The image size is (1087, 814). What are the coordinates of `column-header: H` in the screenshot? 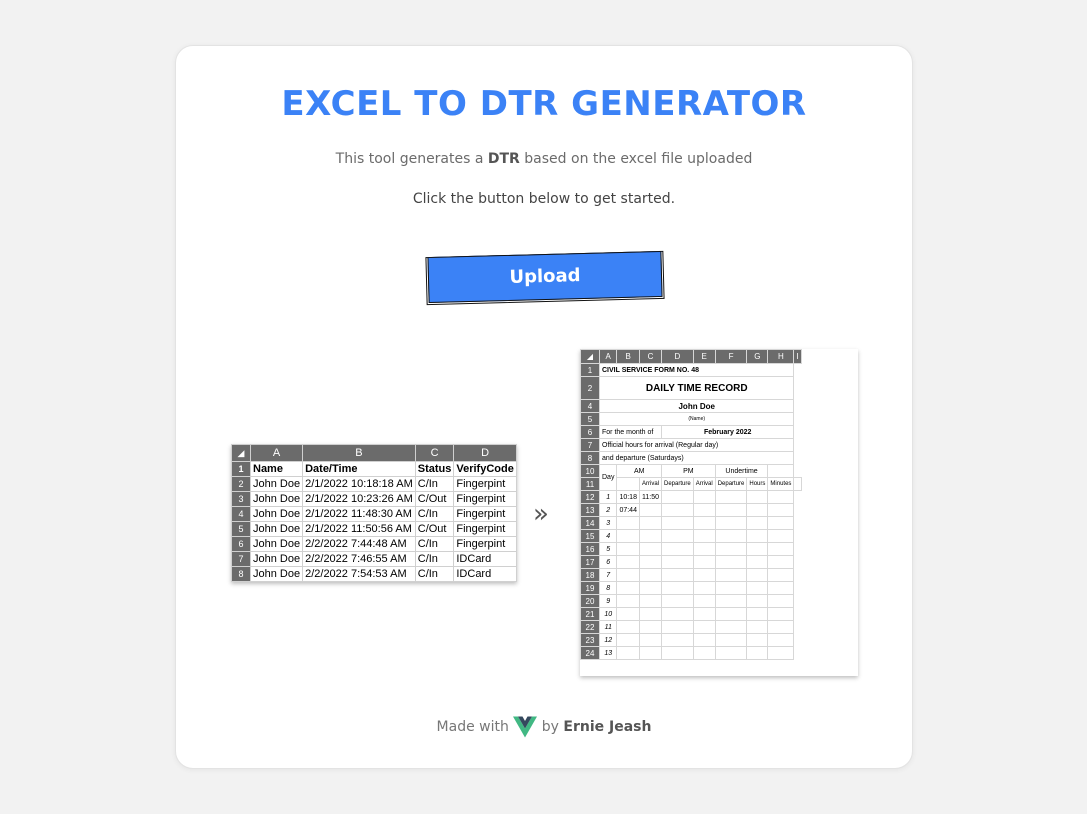 It's located at (781, 356).